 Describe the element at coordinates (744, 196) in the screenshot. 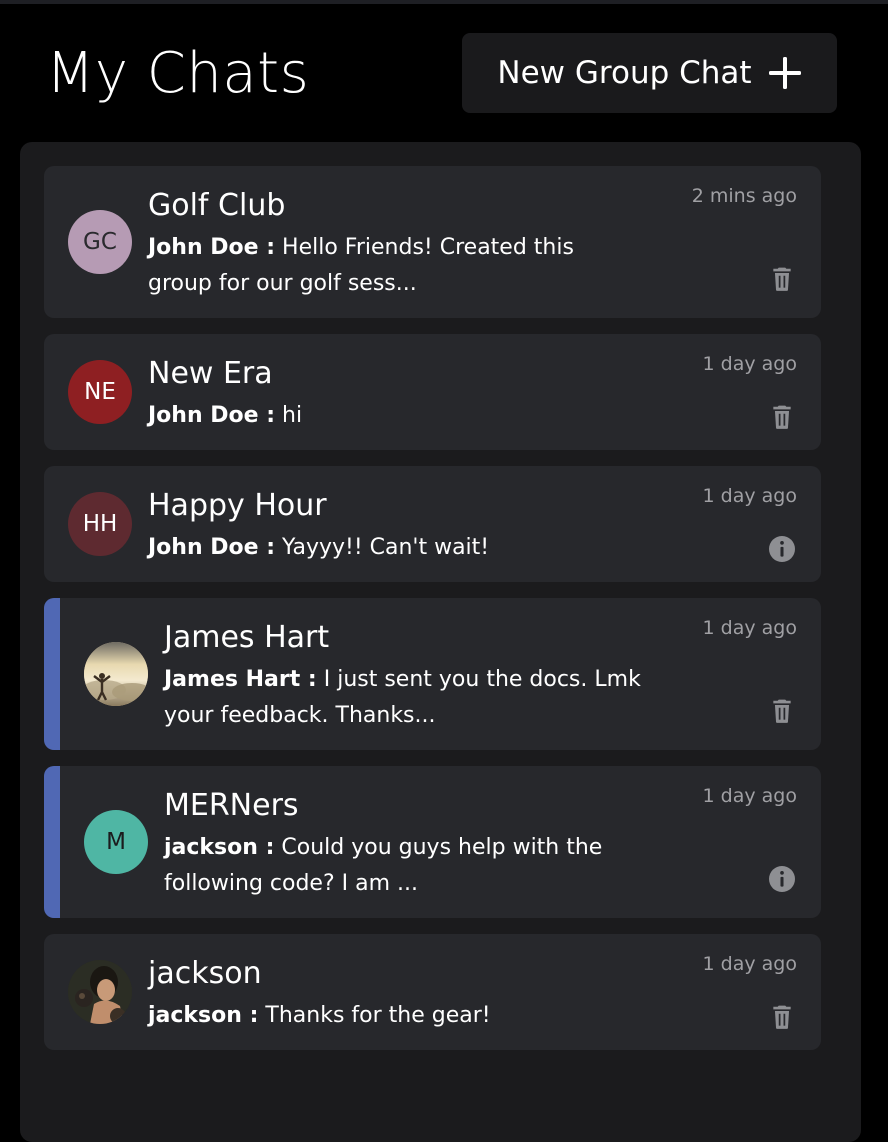

I see `chat-timestamp: 2 mins ago` at that location.